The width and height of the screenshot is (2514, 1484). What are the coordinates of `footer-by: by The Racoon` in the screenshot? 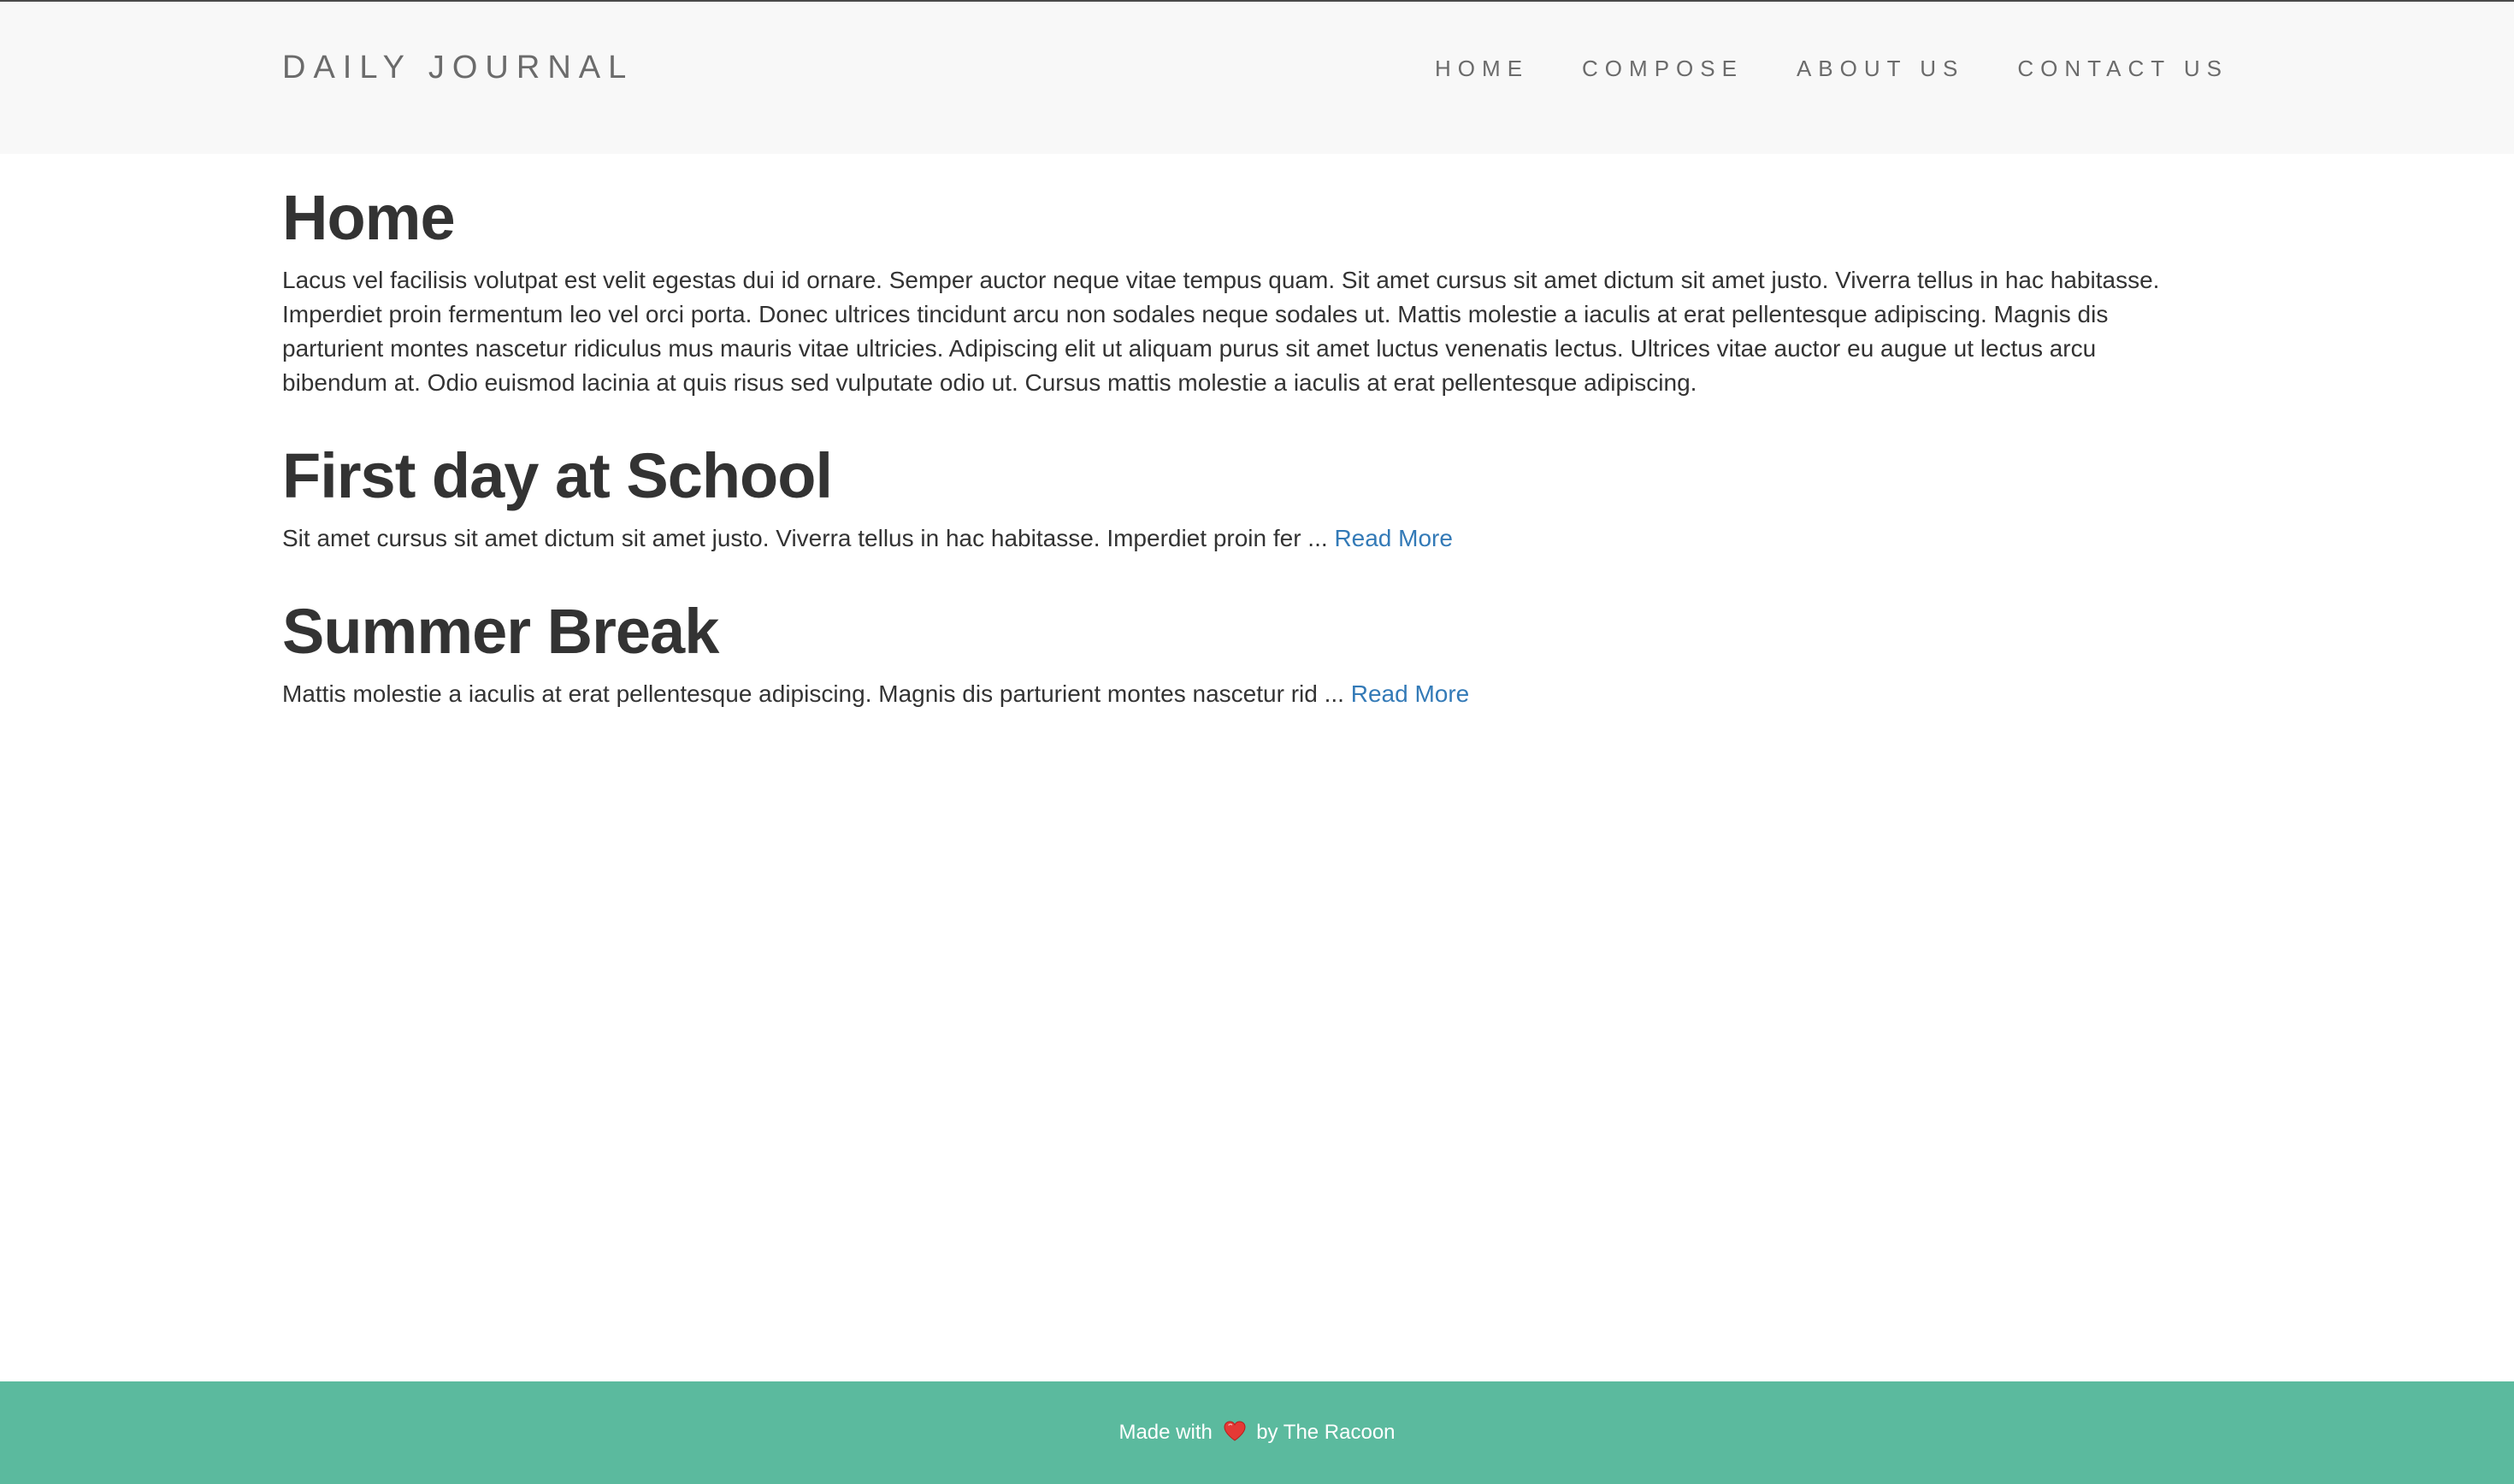 It's located at (1326, 1432).